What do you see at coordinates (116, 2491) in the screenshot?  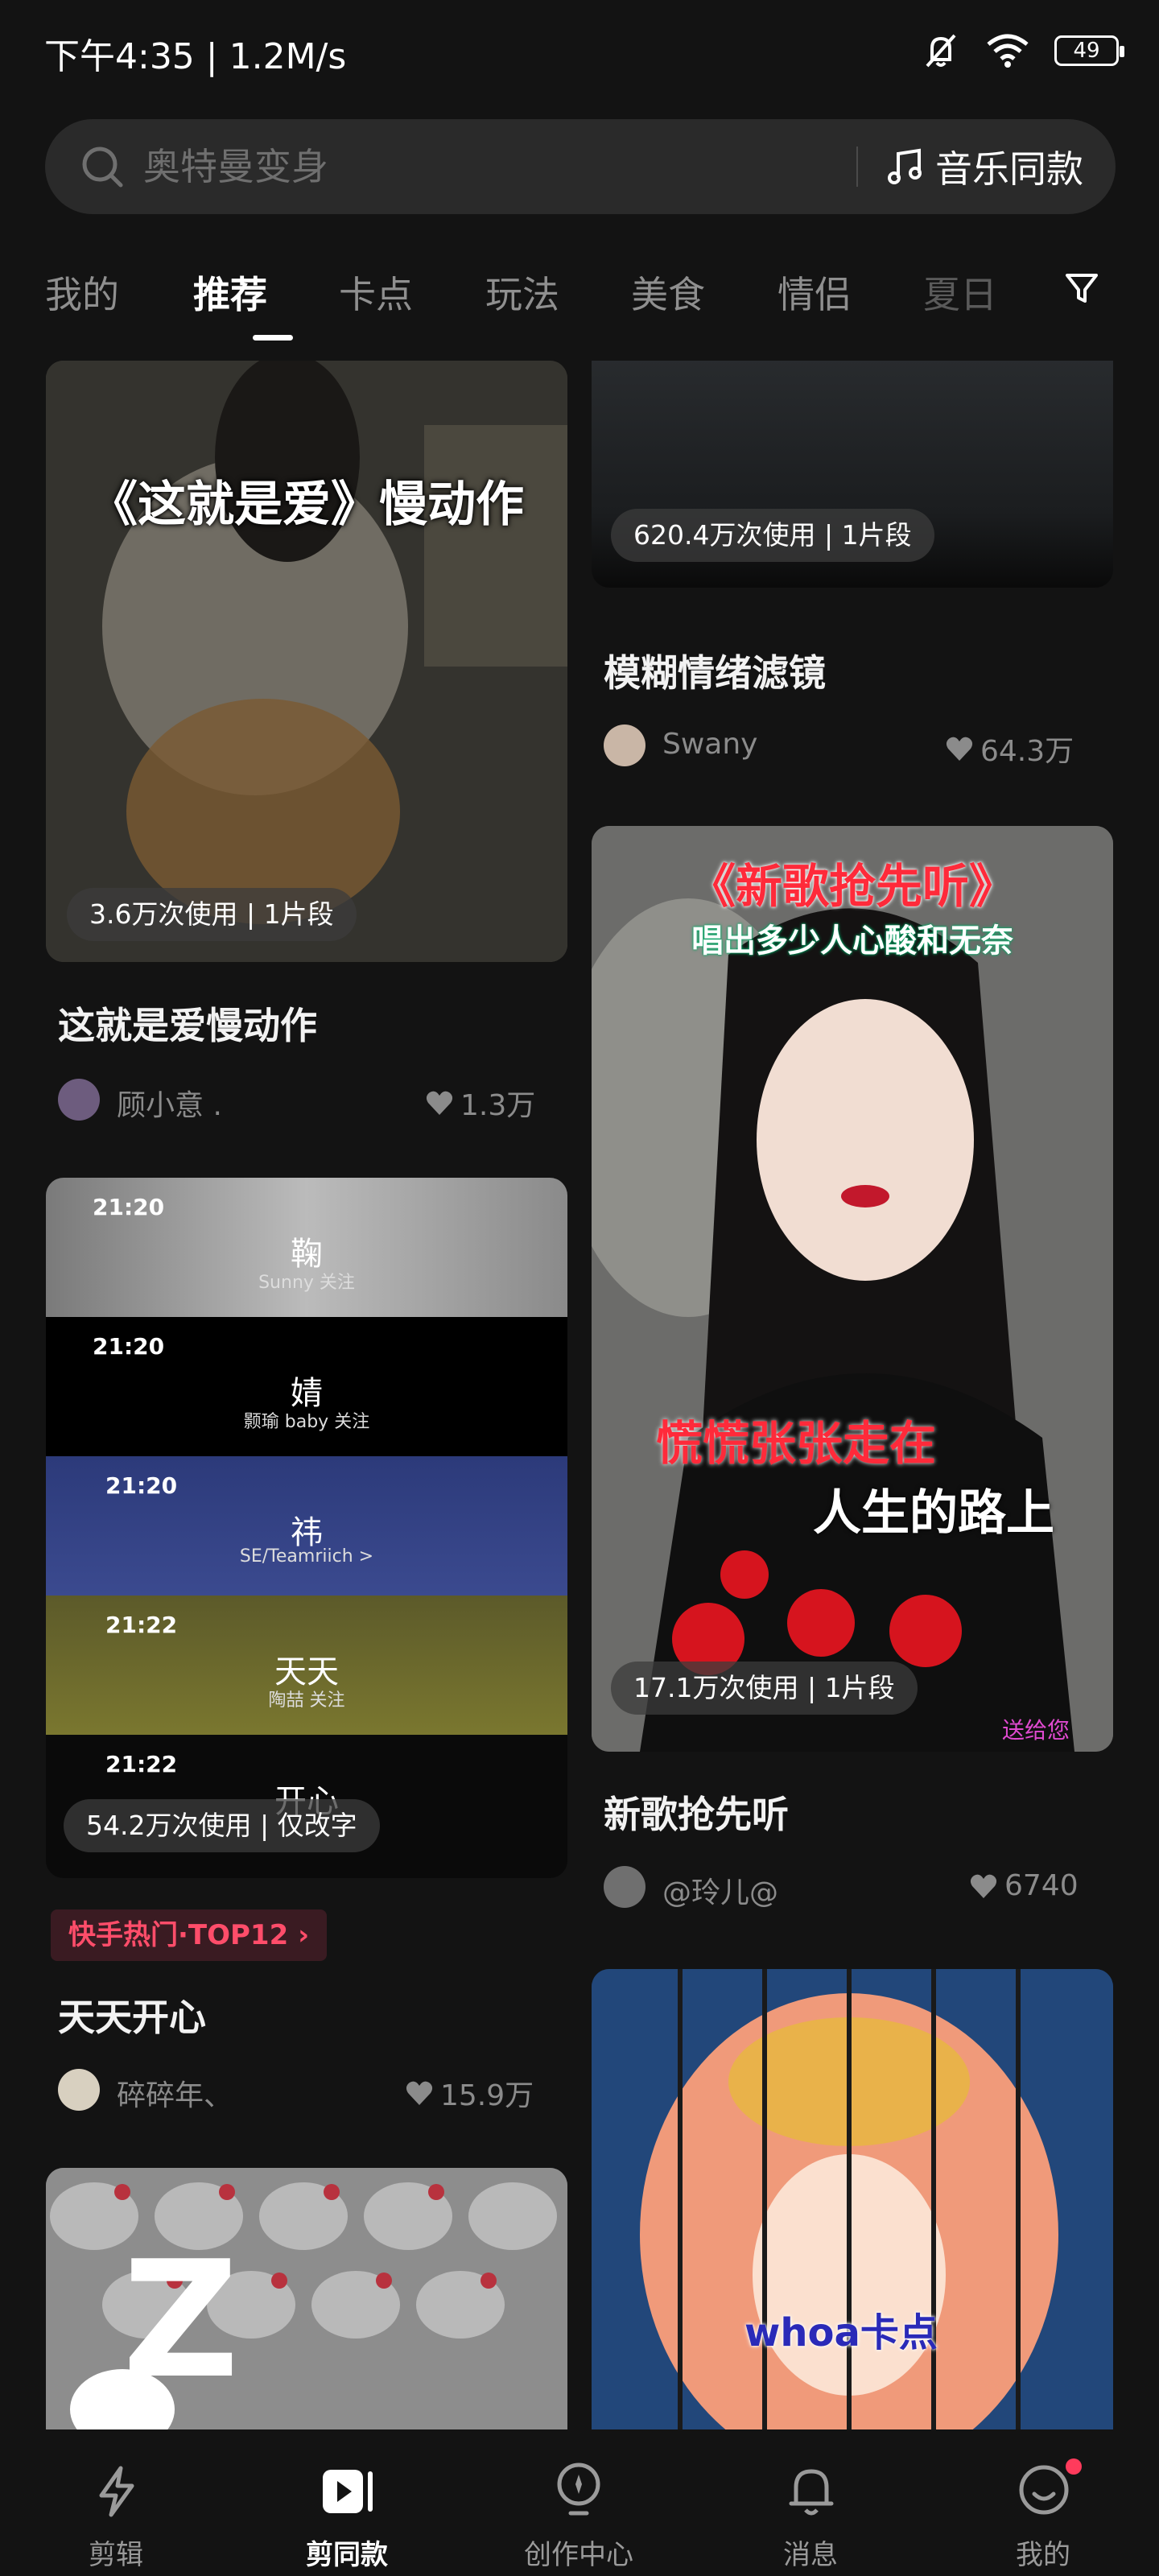 I see `lightning-icon` at bounding box center [116, 2491].